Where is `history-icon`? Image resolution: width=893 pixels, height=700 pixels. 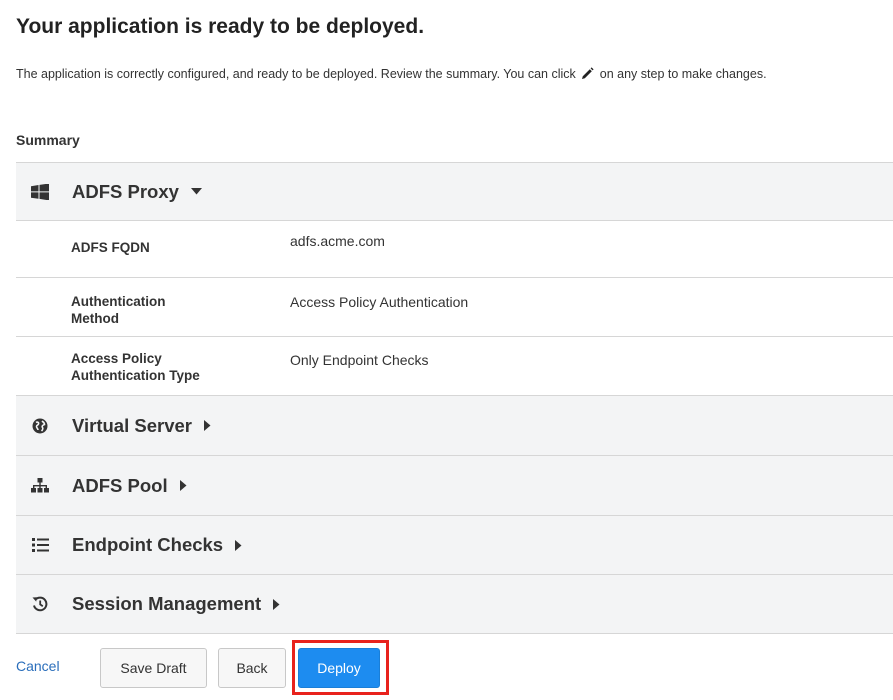 history-icon is located at coordinates (40, 604).